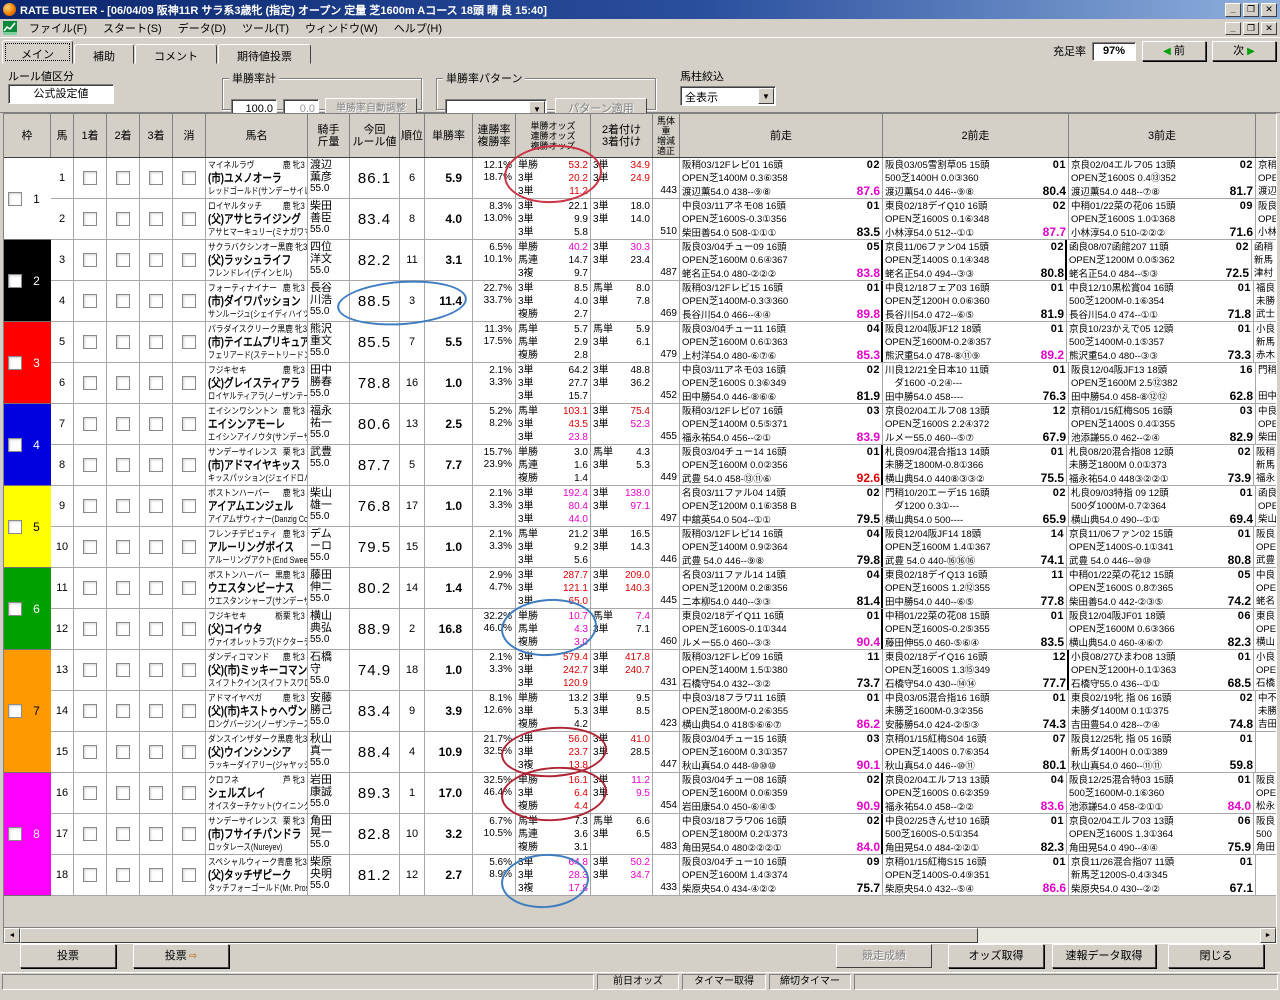 This screenshot has width=1280, height=1000. What do you see at coordinates (1174, 51) in the screenshot?
I see `prev-button: ◀ 前` at bounding box center [1174, 51].